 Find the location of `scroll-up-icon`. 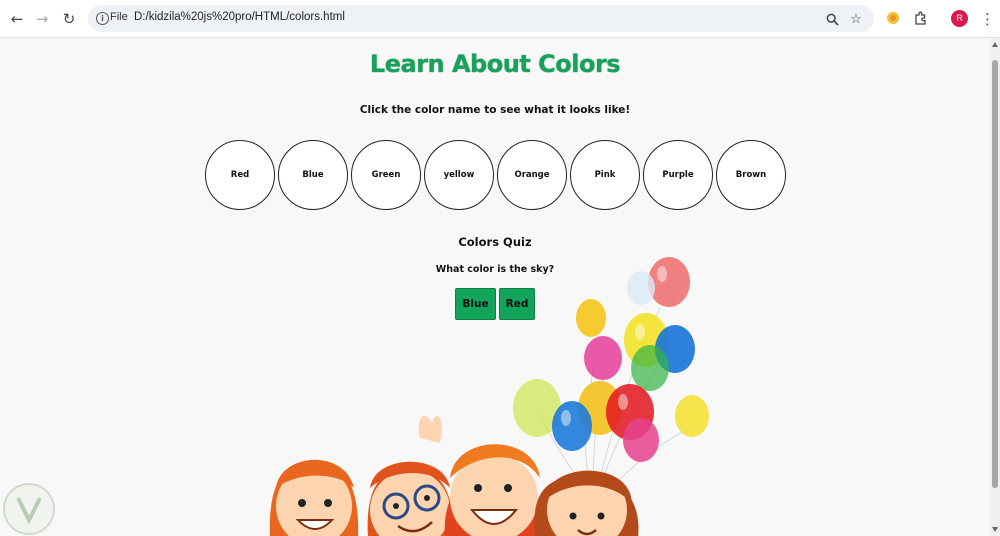

scroll-up-icon is located at coordinates (995, 44).